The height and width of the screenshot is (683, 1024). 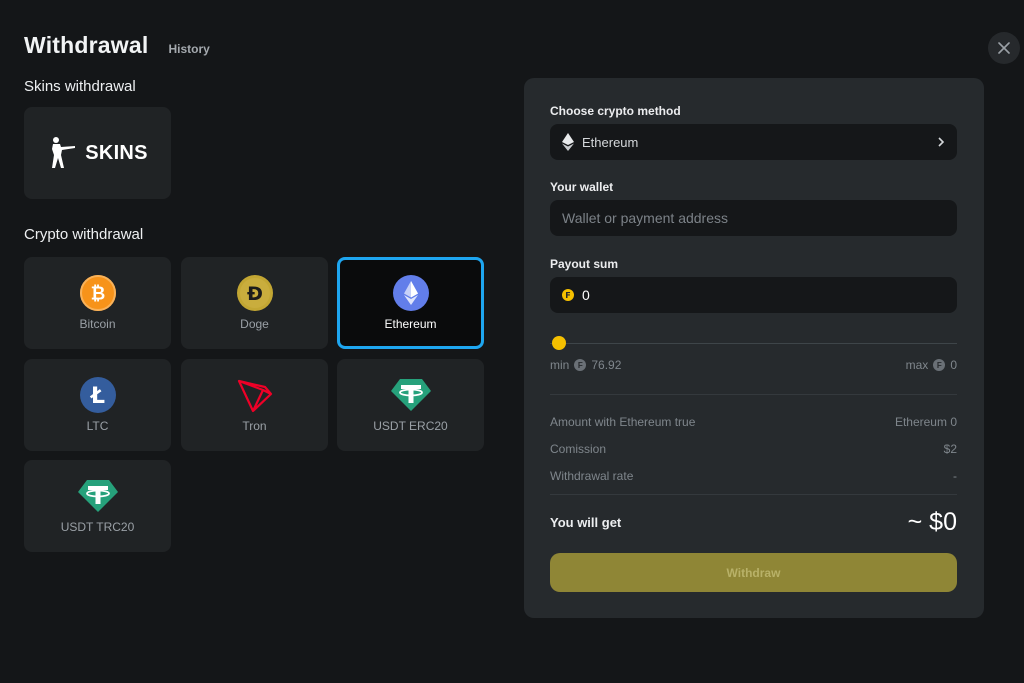 I want to click on method-label: LTC, so click(x=97, y=426).